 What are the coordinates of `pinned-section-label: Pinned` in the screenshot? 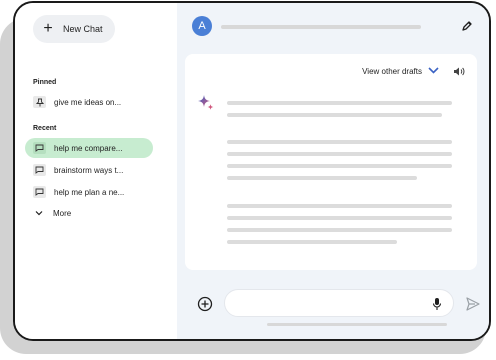 It's located at (45, 82).